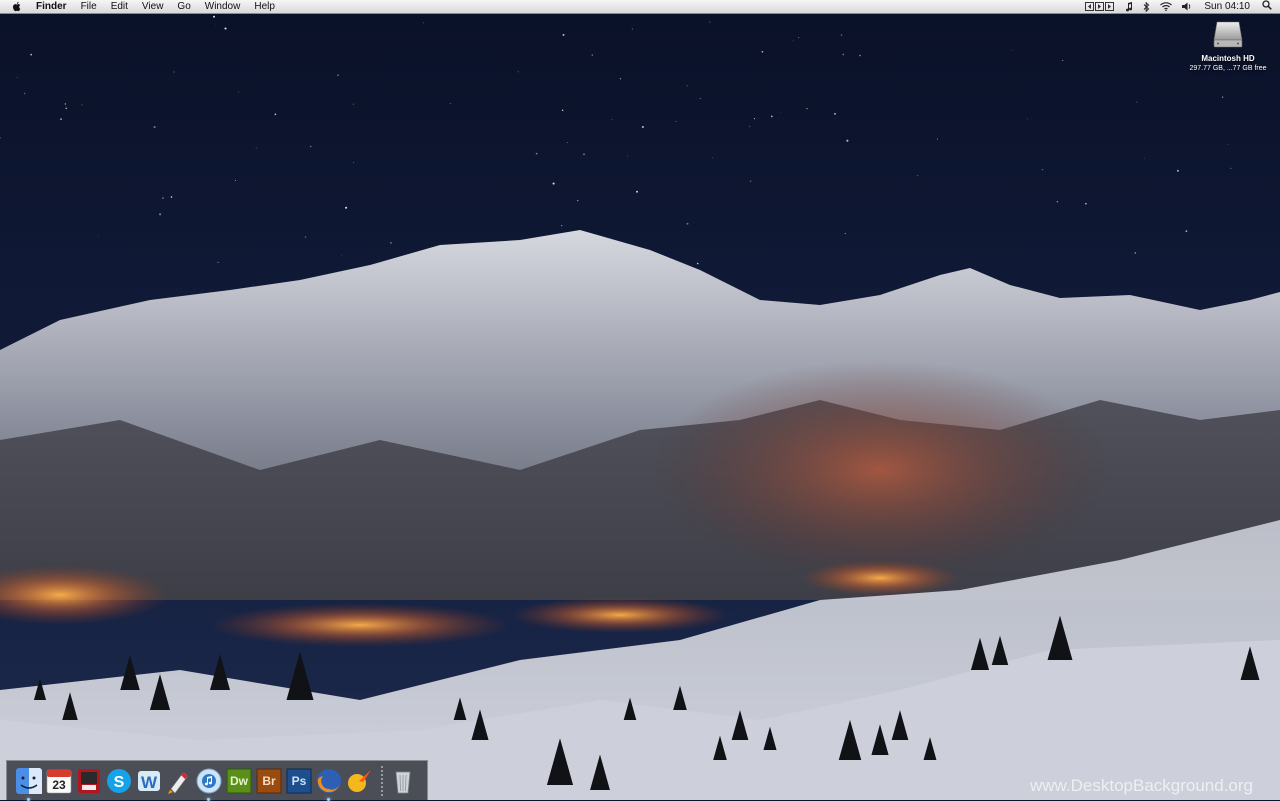 The height and width of the screenshot is (801, 1280). Describe the element at coordinates (209, 784) in the screenshot. I see `dock-itunes` at that location.